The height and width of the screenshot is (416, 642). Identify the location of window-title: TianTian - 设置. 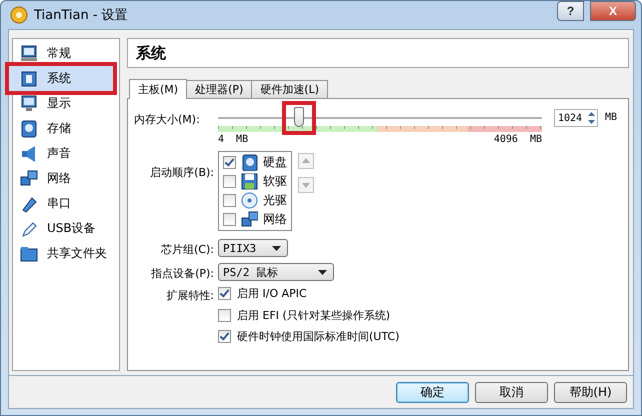
(81, 15).